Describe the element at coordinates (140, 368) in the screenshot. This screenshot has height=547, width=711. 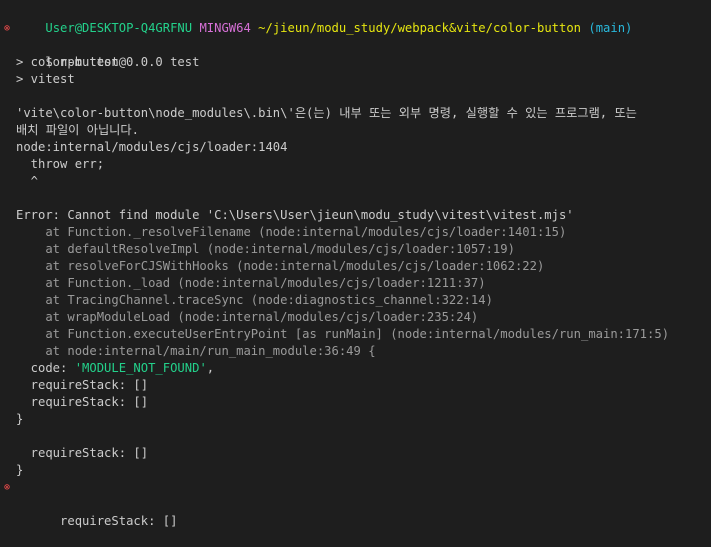
I see `error-code-value: 'MODULE_NOT_FOUND'` at that location.